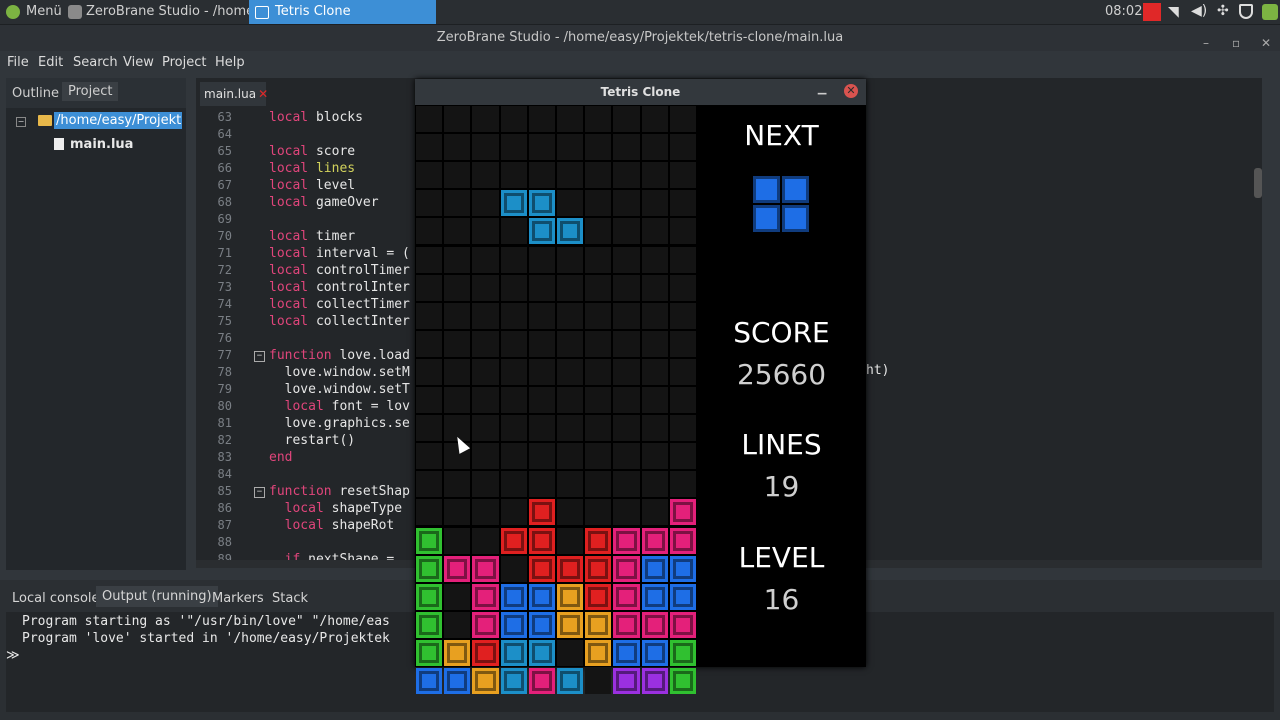 The height and width of the screenshot is (720, 1280). What do you see at coordinates (343, 508) in the screenshot?
I see `code-line: local shapeType` at bounding box center [343, 508].